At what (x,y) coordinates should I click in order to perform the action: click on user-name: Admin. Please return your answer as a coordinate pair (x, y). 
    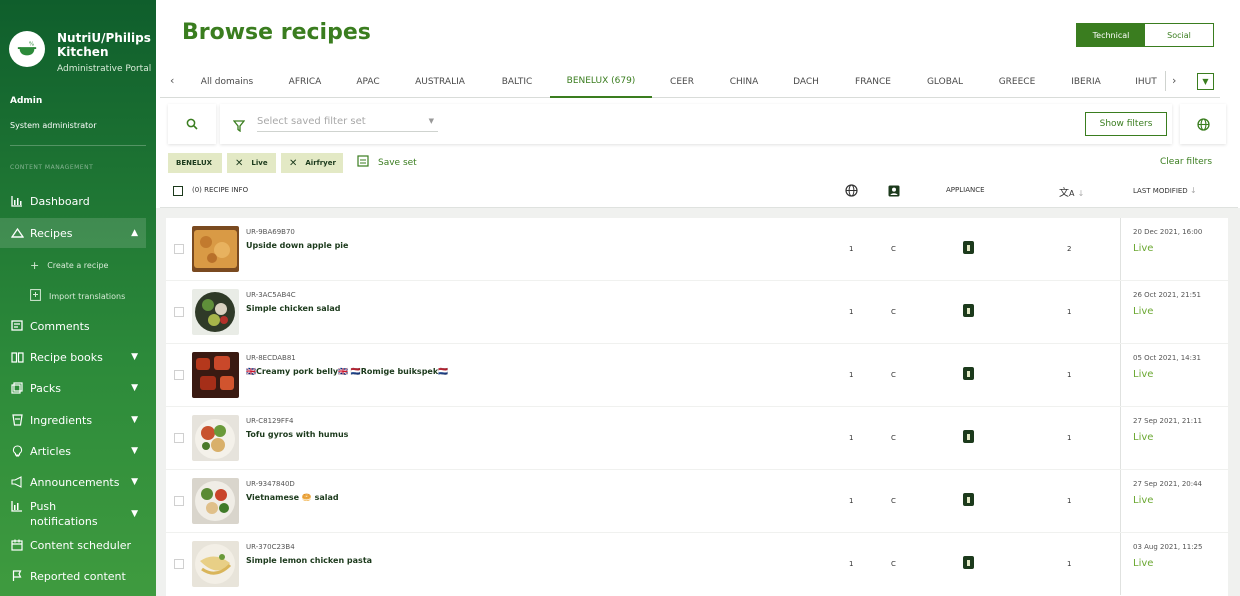
    Looking at the image, I should click on (26, 101).